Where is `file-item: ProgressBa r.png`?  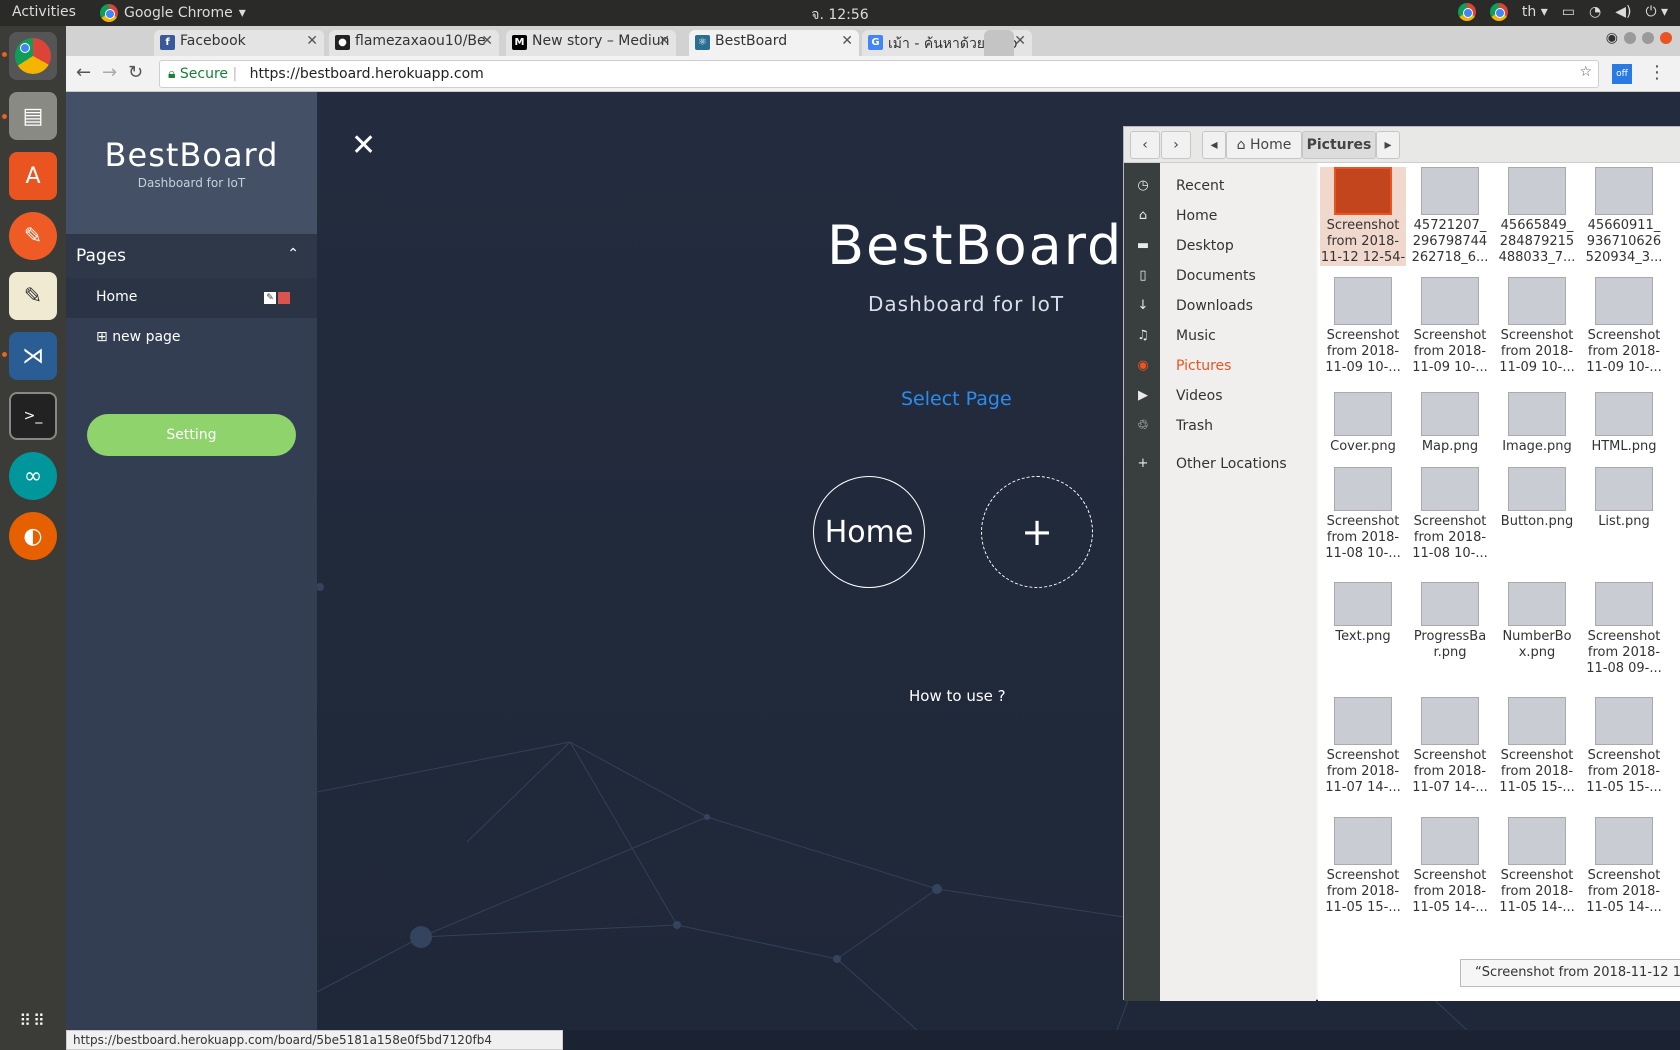 file-item: ProgressBa r.png is located at coordinates (1450, 621).